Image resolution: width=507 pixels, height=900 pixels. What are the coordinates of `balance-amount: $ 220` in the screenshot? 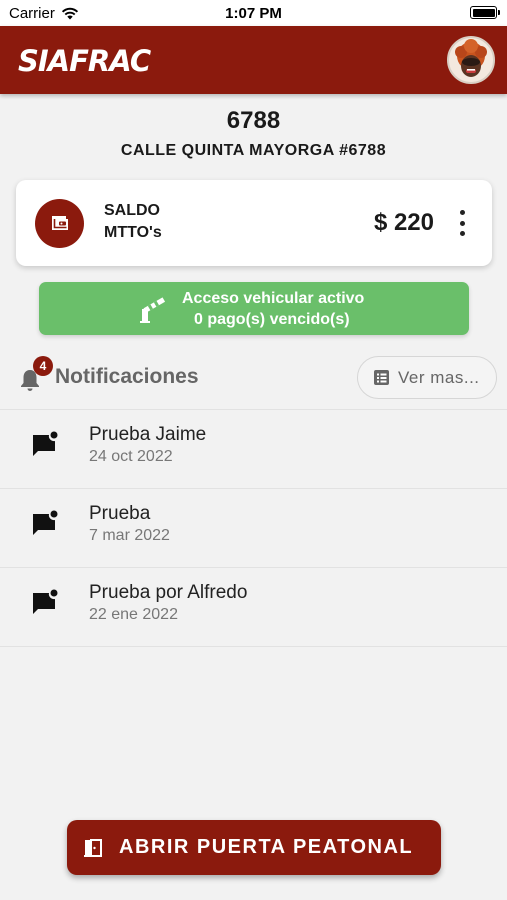 It's located at (403, 222).